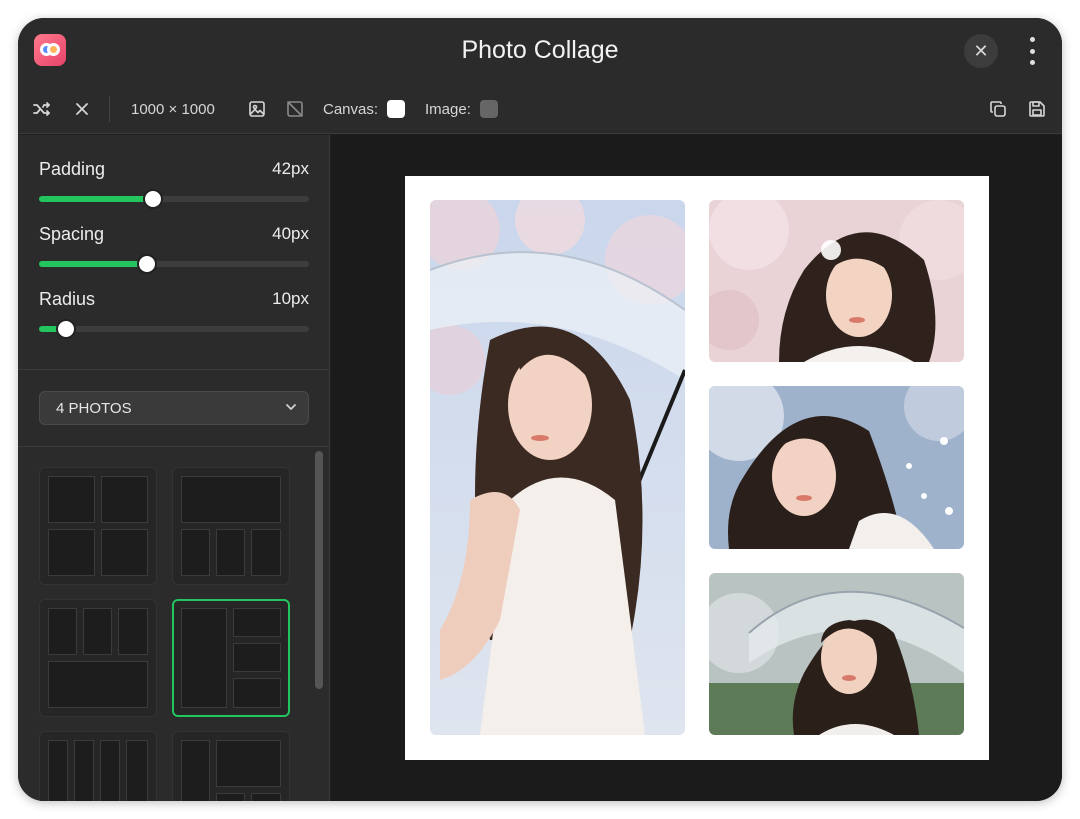 The height and width of the screenshot is (819, 1080). What do you see at coordinates (174, 408) in the screenshot?
I see `photo-count-select: 4 PHOTOS` at bounding box center [174, 408].